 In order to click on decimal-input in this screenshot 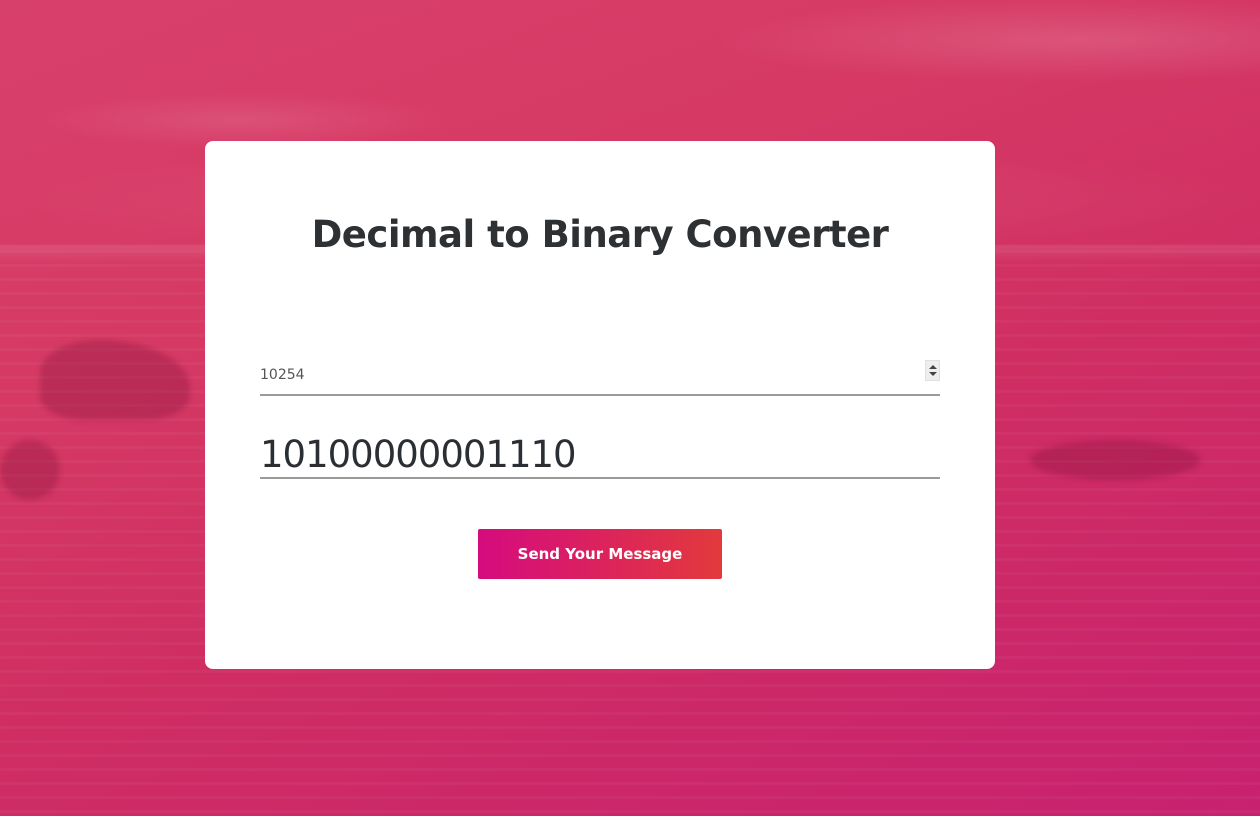, I will do `click(580, 375)`.